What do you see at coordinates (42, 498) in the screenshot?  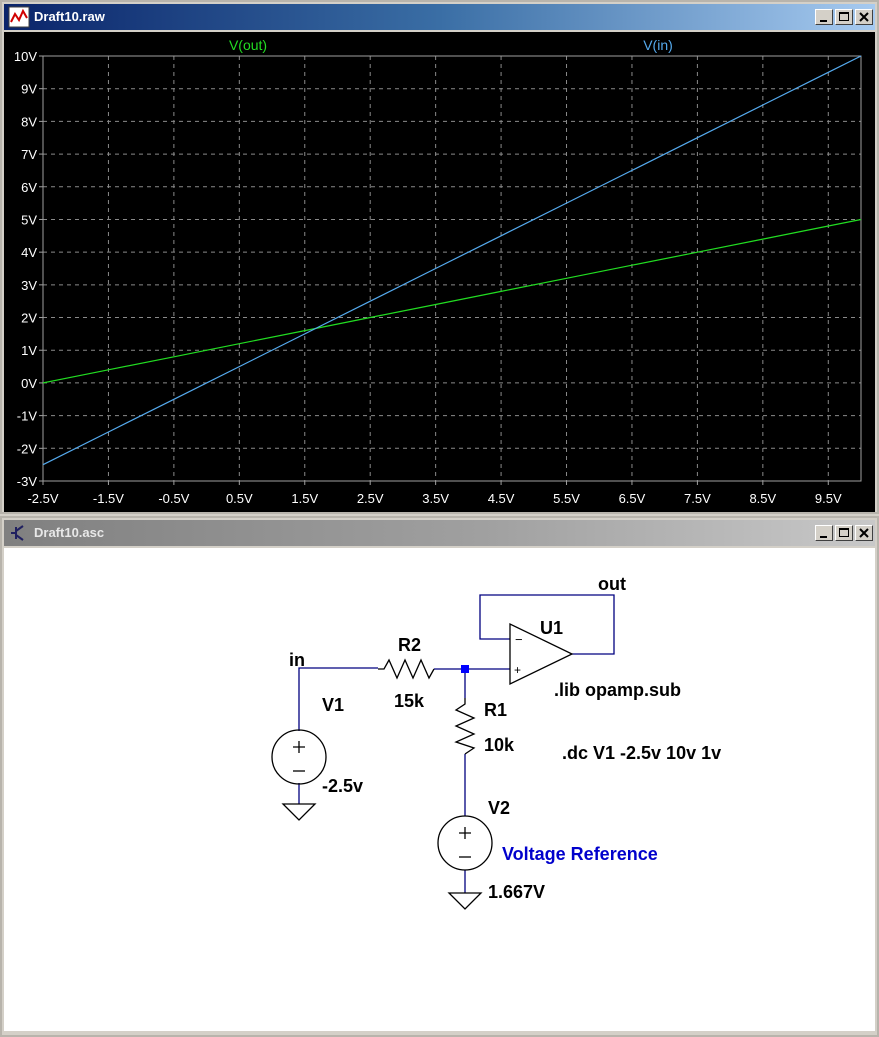 I see `x-tick-label: -2.5V` at bounding box center [42, 498].